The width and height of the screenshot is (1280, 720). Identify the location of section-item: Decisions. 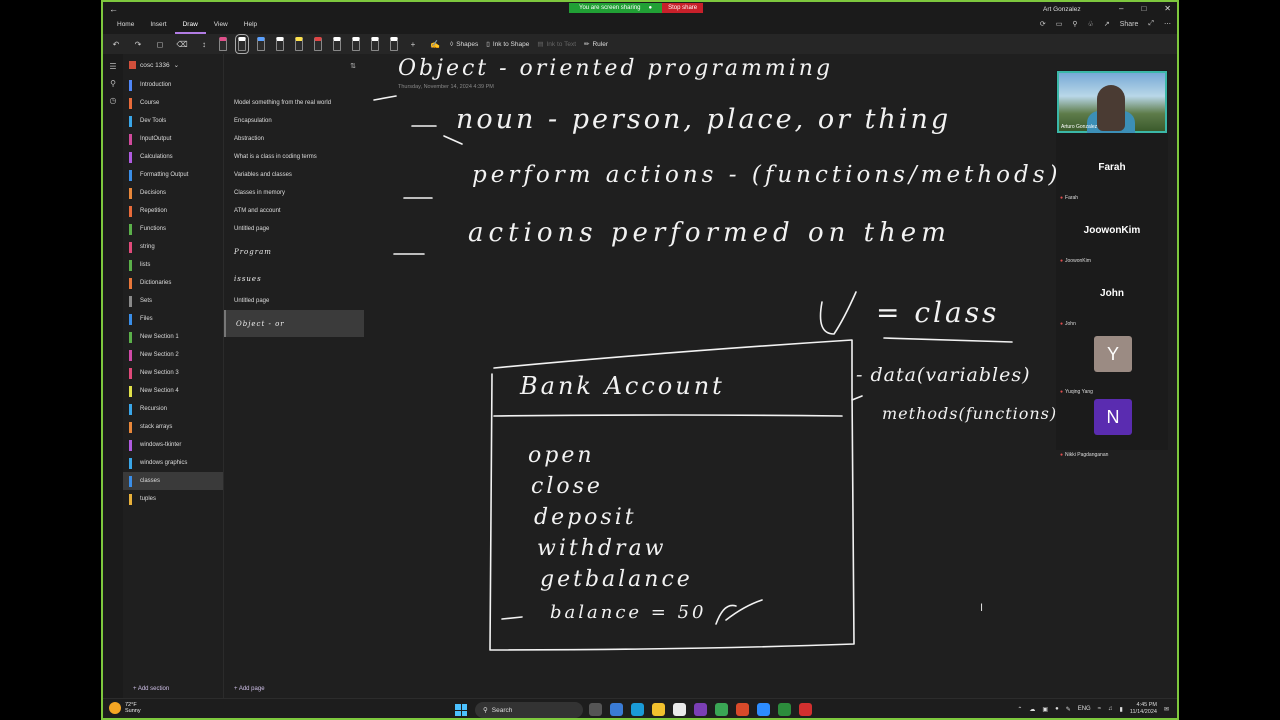
(173, 193).